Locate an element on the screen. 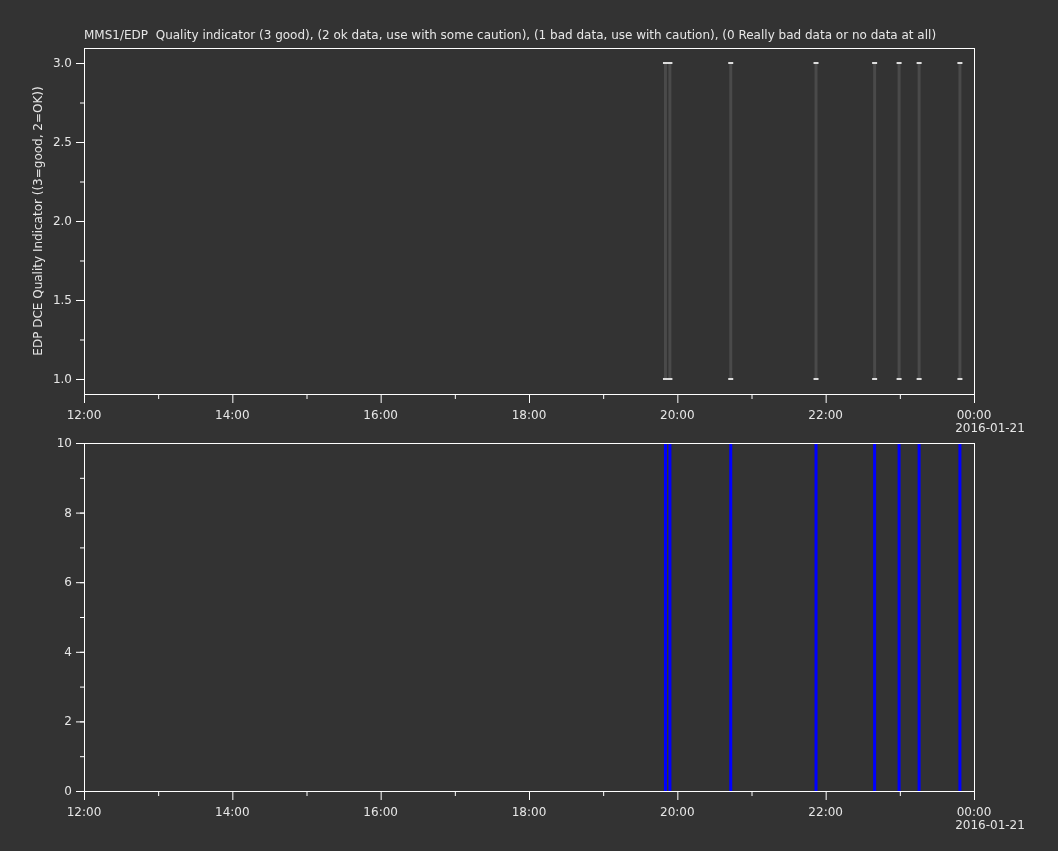 This screenshot has height=851, width=1058. axis-tick-label: 6 is located at coordinates (68, 582).